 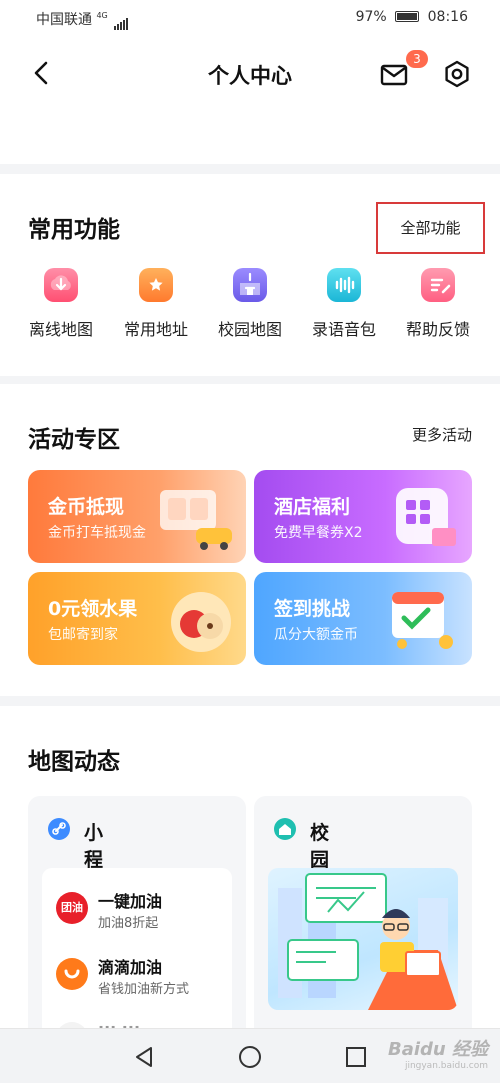 I want to click on func-common-address: 常用地址, so click(x=156, y=304).